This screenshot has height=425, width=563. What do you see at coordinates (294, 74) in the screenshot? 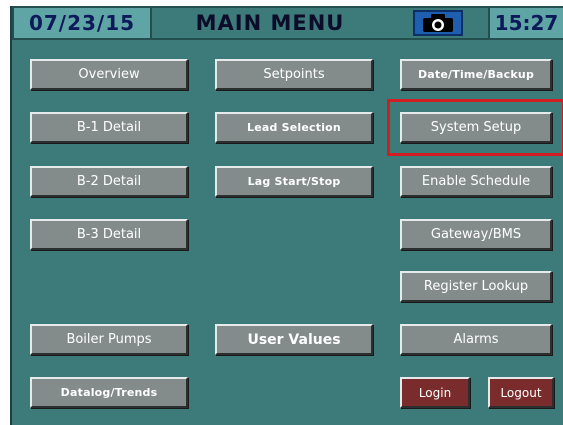
I see `setpoints-button: Setpoints` at bounding box center [294, 74].